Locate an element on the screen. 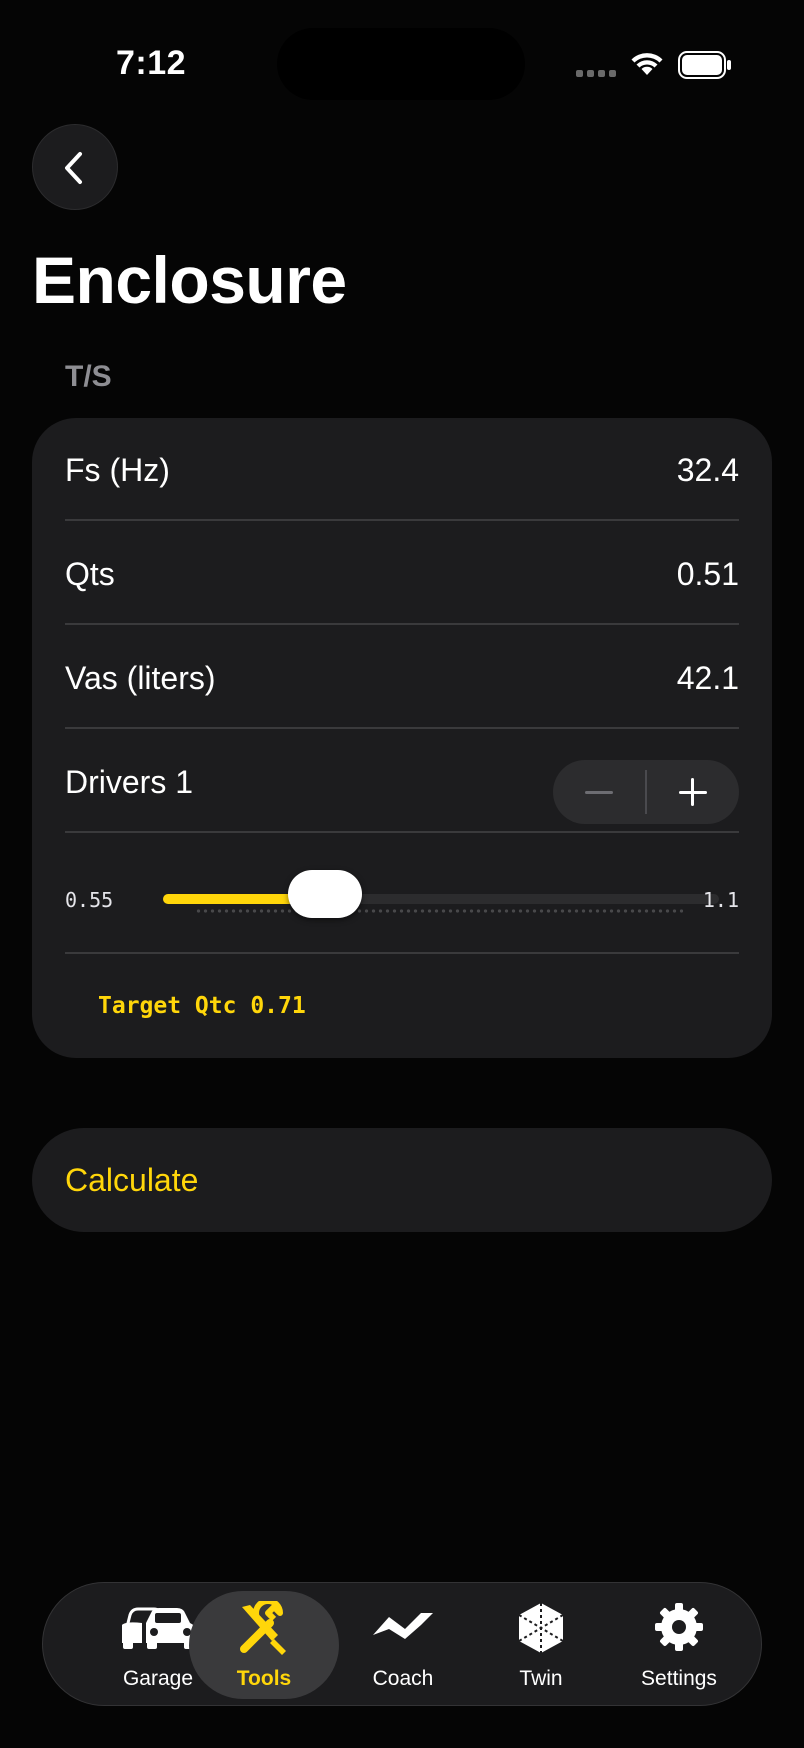 The height and width of the screenshot is (1748, 804). status-time: 7:12 is located at coordinates (151, 63).